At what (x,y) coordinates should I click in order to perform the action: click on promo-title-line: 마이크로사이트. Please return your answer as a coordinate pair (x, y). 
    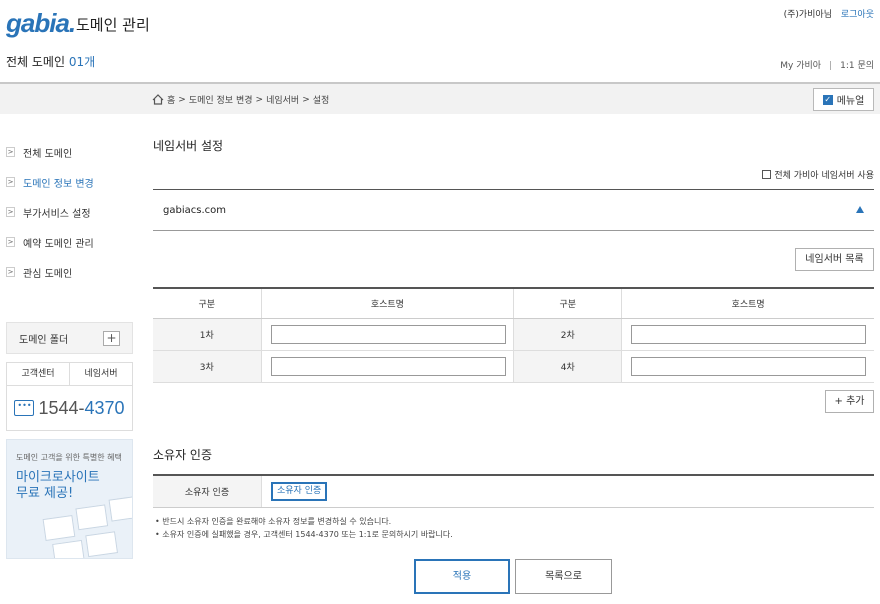
    Looking at the image, I should click on (58, 477).